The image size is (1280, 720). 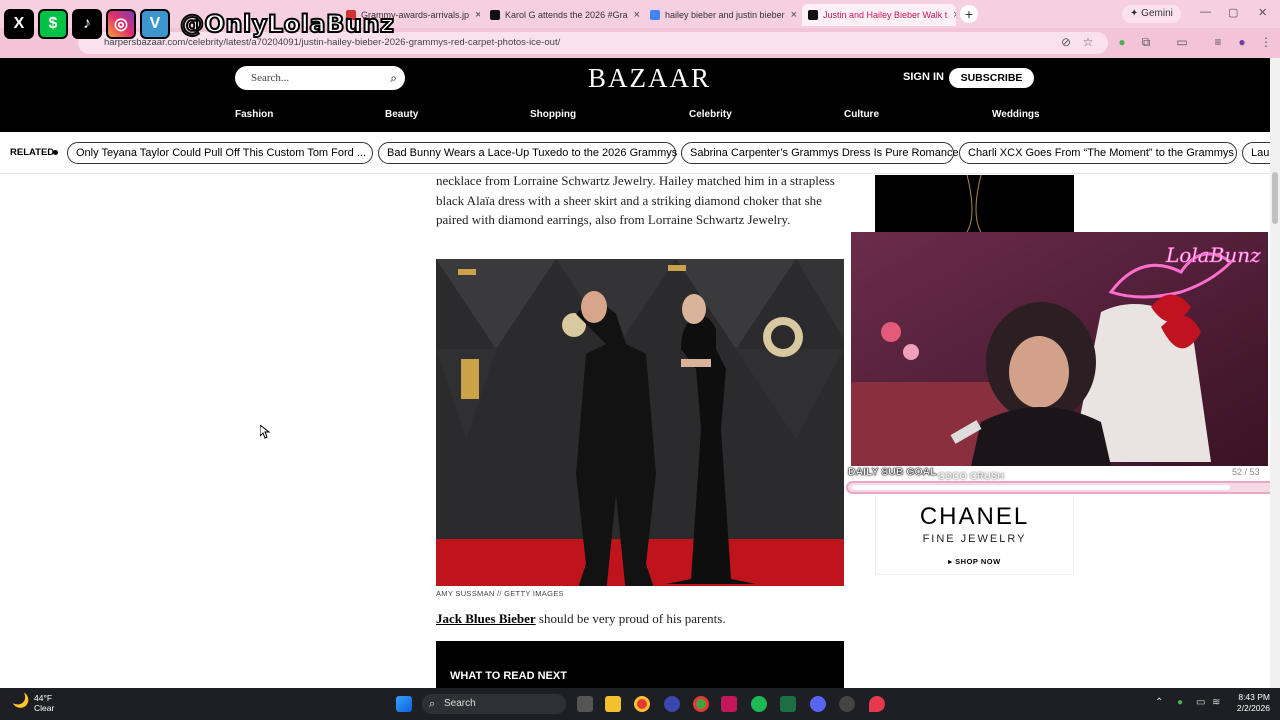 I want to click on sign-in-link: SIGN IN, so click(x=923, y=77).